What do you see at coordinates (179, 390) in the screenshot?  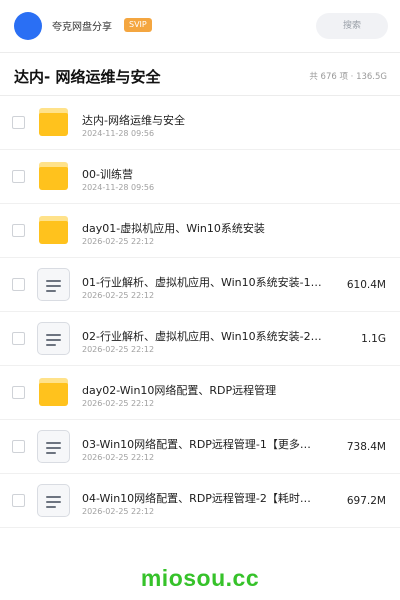 I see `item-name: day02-Win10网络配置、RDP远程管理` at bounding box center [179, 390].